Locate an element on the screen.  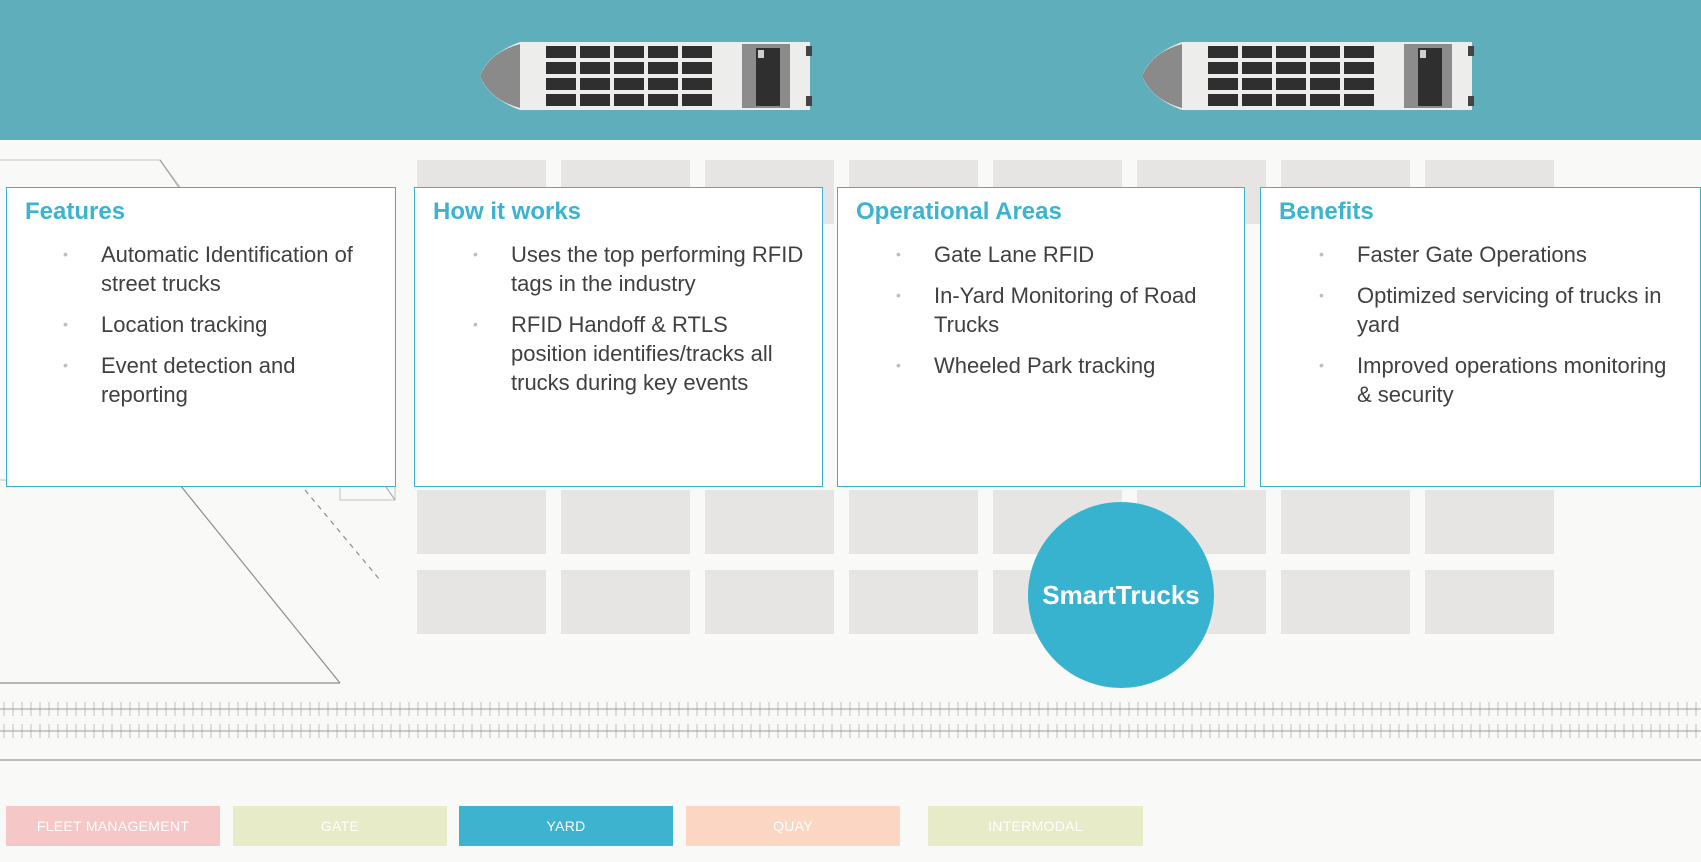
tab-quay: QUAY is located at coordinates (793, 826).